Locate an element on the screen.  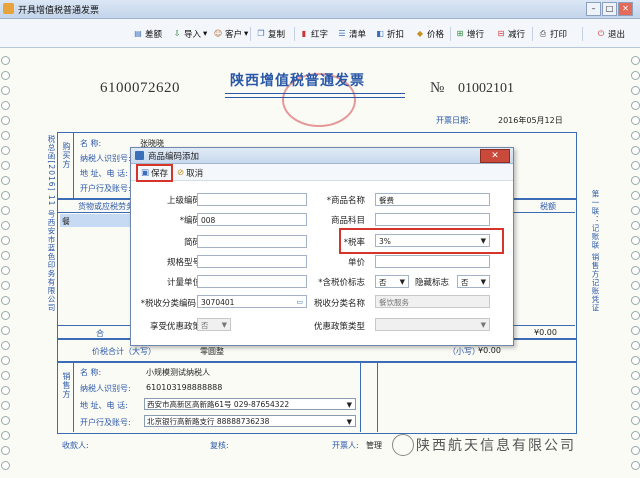
tax-incl-label: *含税价标志 is located at coordinates (341, 283).